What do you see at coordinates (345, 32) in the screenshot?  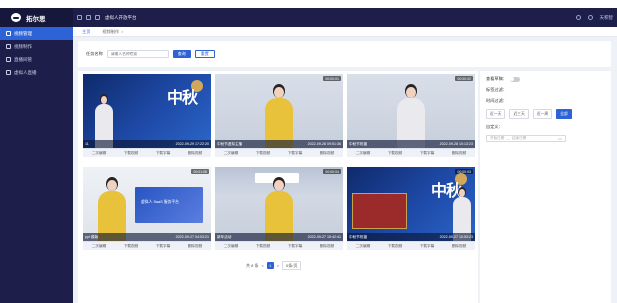 I see `page-tabs: 主页 视频制作 ×` at bounding box center [345, 32].